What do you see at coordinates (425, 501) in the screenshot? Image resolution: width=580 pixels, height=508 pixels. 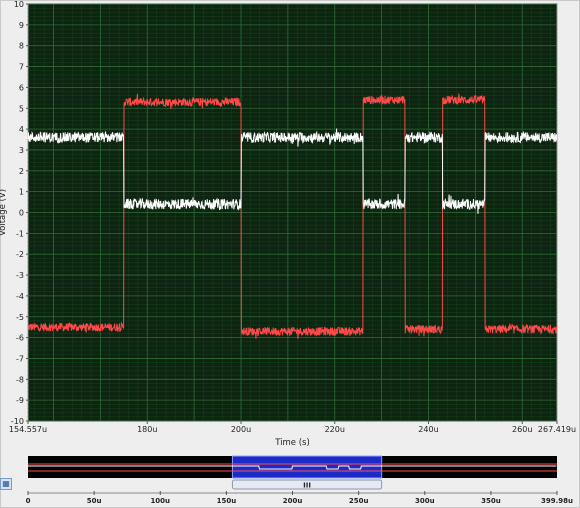 I see `overview-tick-label: 300u` at bounding box center [425, 501].